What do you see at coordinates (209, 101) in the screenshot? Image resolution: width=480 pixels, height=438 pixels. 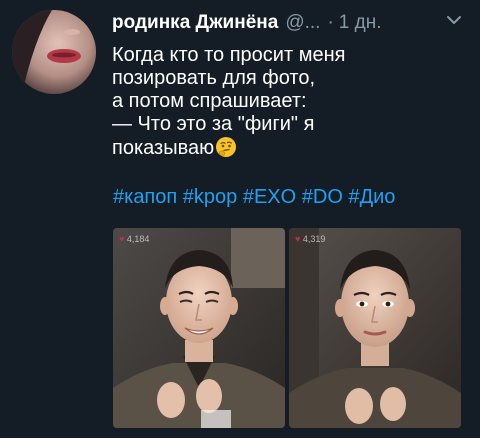 I see `tweet-text-line: а потом спрашивает:` at bounding box center [209, 101].